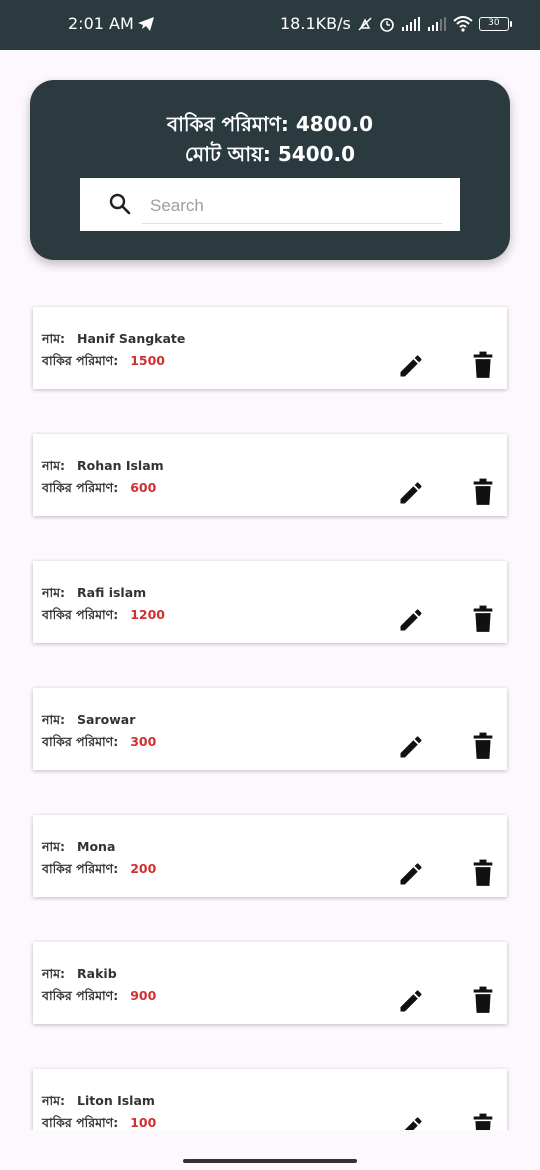 This screenshot has width=540, height=1170. I want to click on customer-due-row: বাকির পরিমাণ: 200, so click(99, 871).